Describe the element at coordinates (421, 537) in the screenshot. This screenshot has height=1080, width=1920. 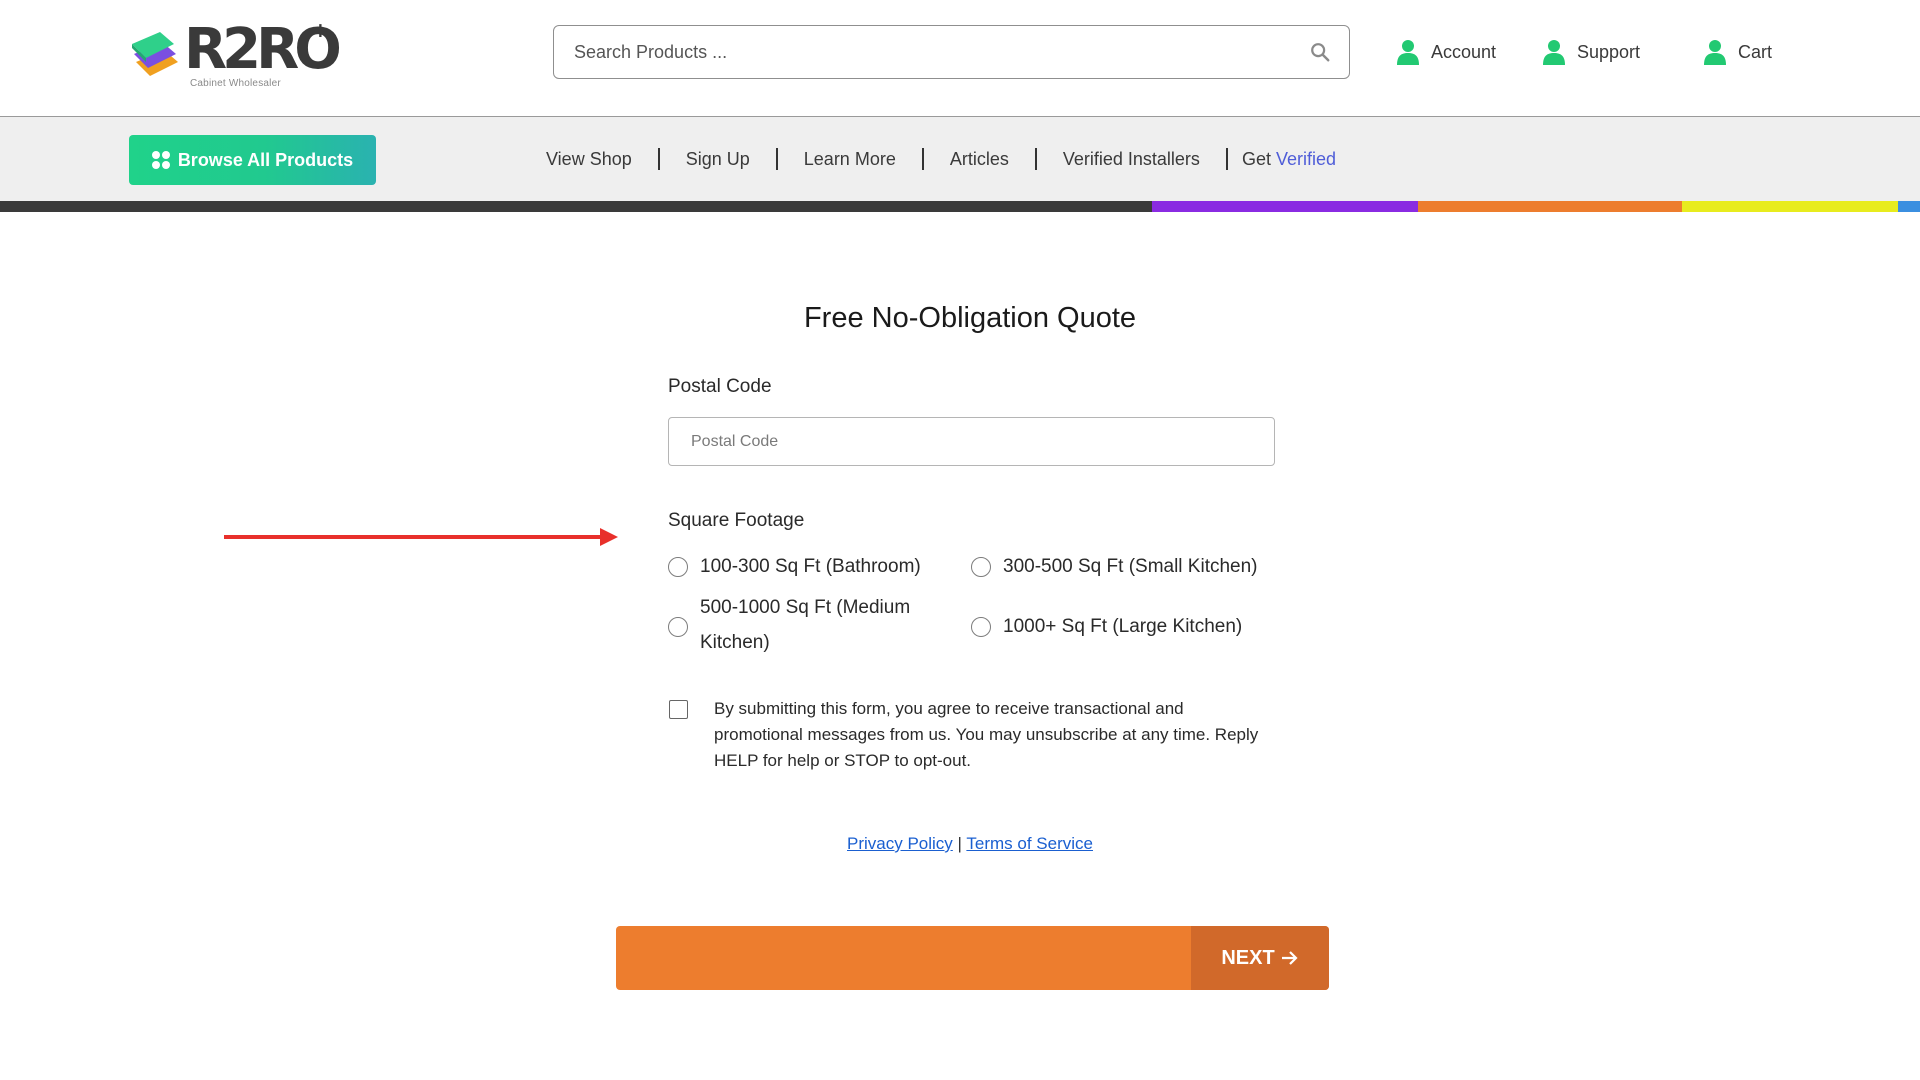
I see `red-arrow-annotation` at that location.